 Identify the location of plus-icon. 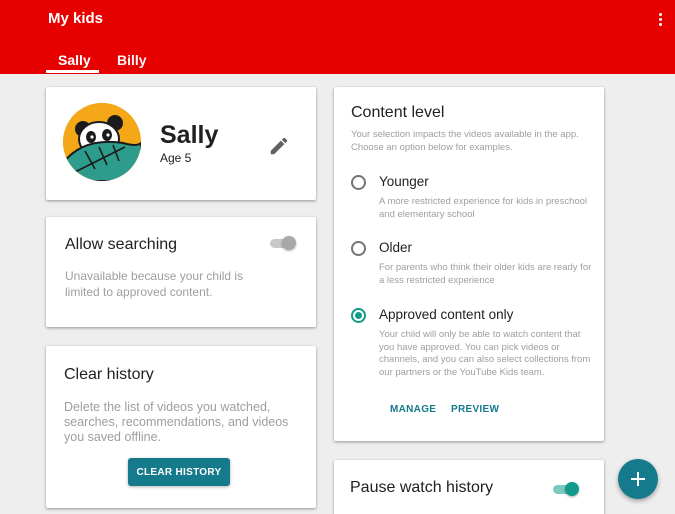
(638, 479).